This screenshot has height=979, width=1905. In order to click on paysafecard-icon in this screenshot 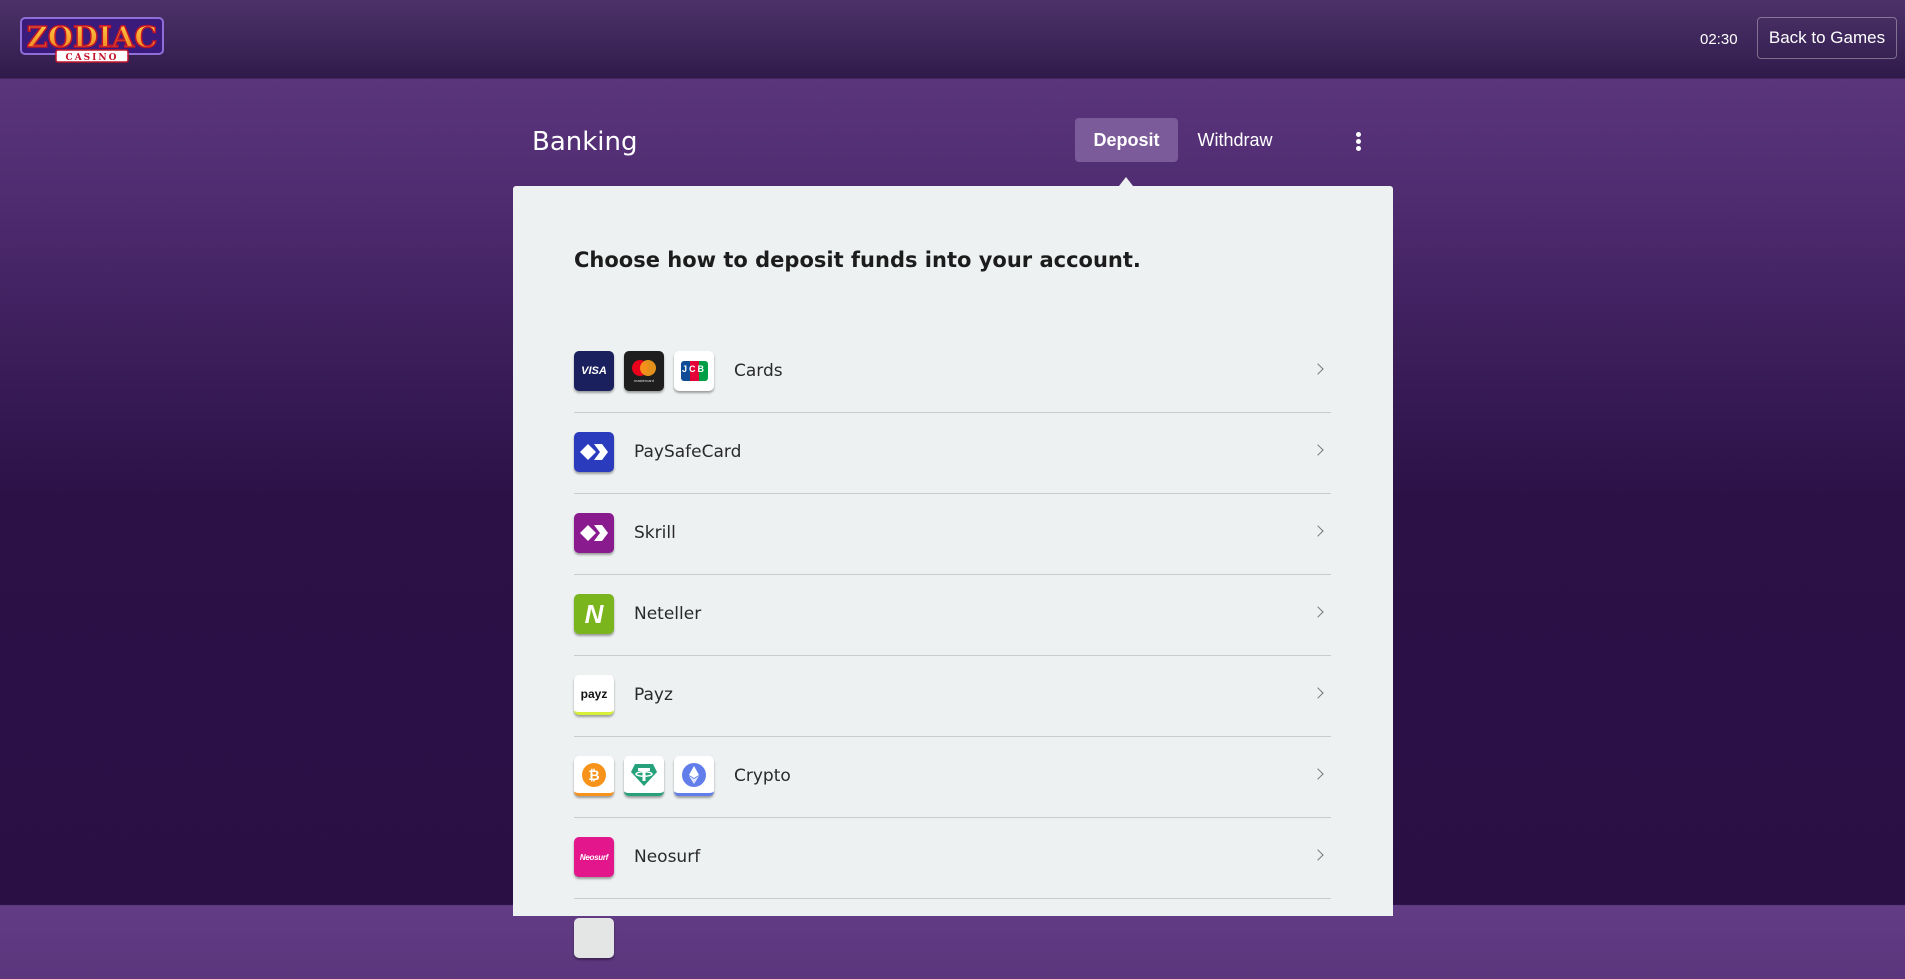, I will do `click(594, 452)`.